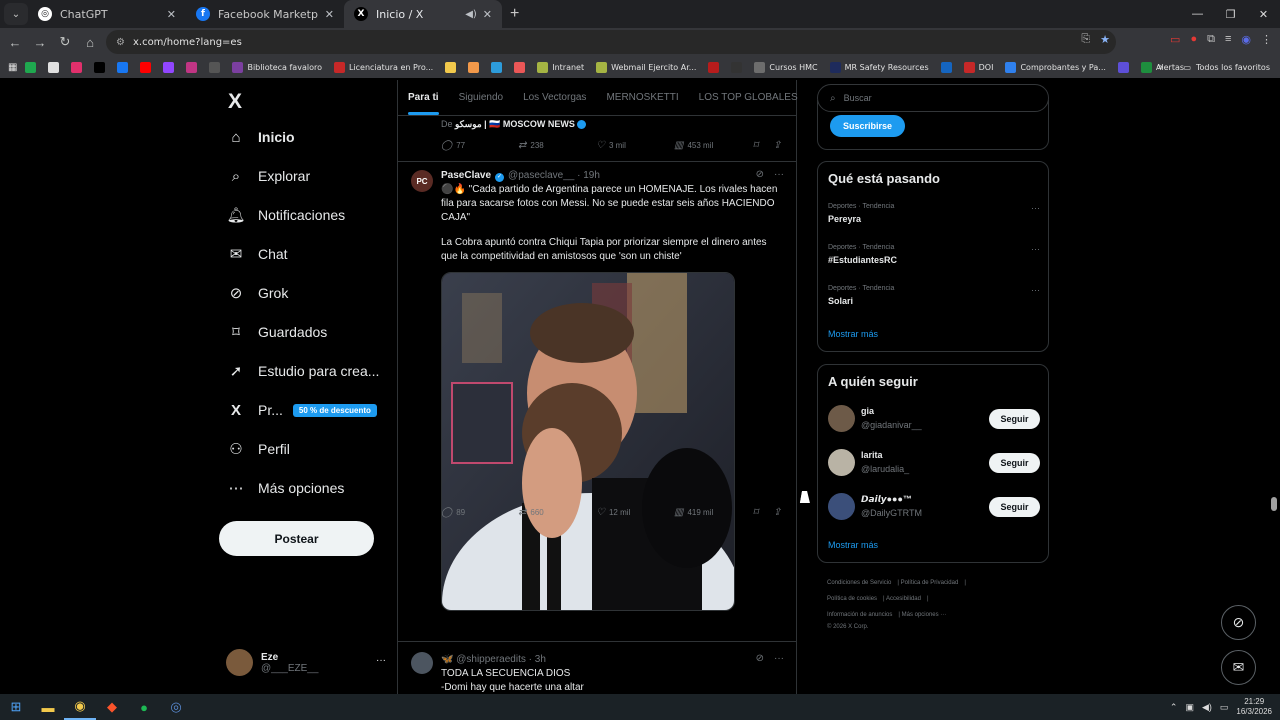  Describe the element at coordinates (1175, 39) in the screenshot. I see `extension-red-icon: ▭` at that location.